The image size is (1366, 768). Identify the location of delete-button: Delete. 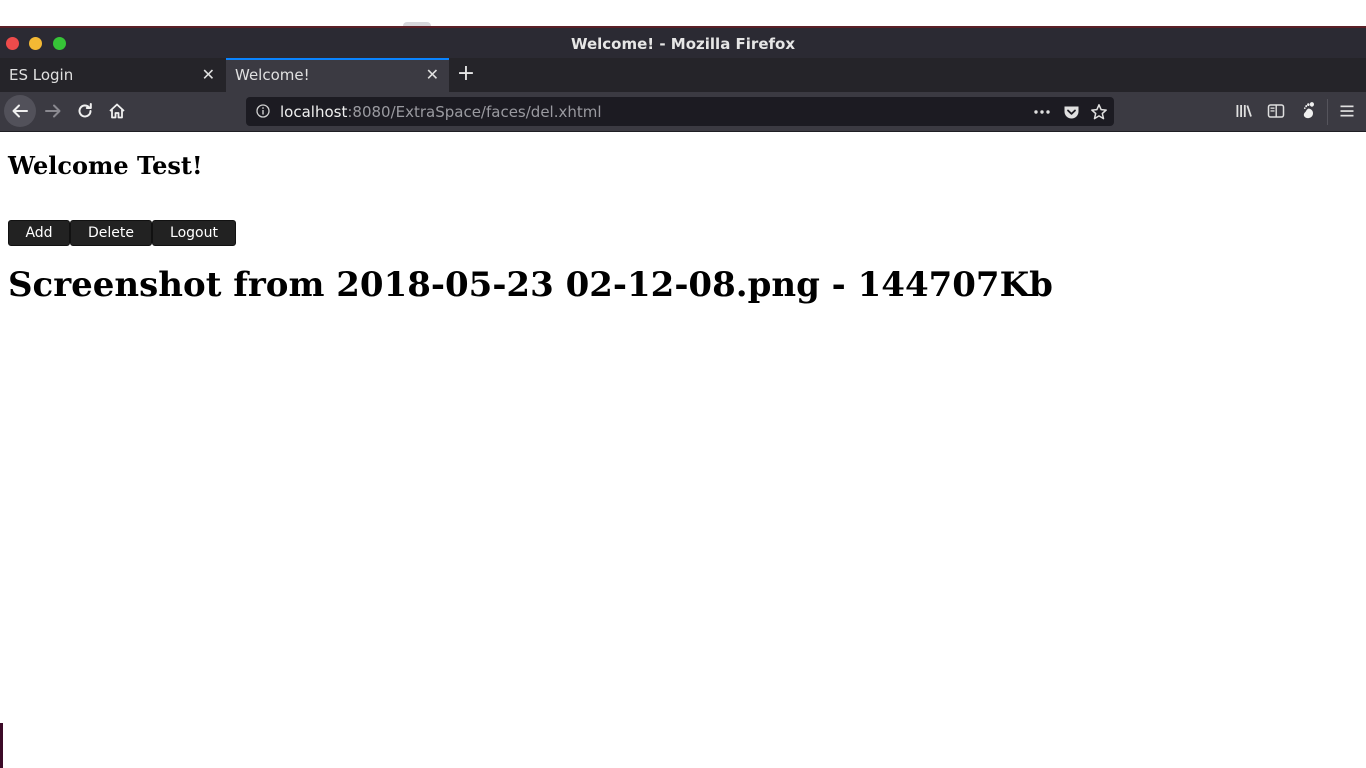
(111, 233).